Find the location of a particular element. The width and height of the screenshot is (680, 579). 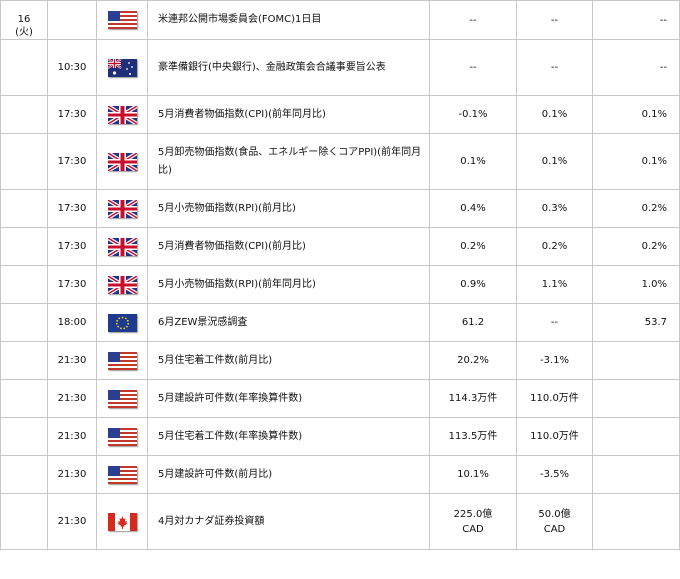

prev-value-cell: 0.9% is located at coordinates (473, 284).